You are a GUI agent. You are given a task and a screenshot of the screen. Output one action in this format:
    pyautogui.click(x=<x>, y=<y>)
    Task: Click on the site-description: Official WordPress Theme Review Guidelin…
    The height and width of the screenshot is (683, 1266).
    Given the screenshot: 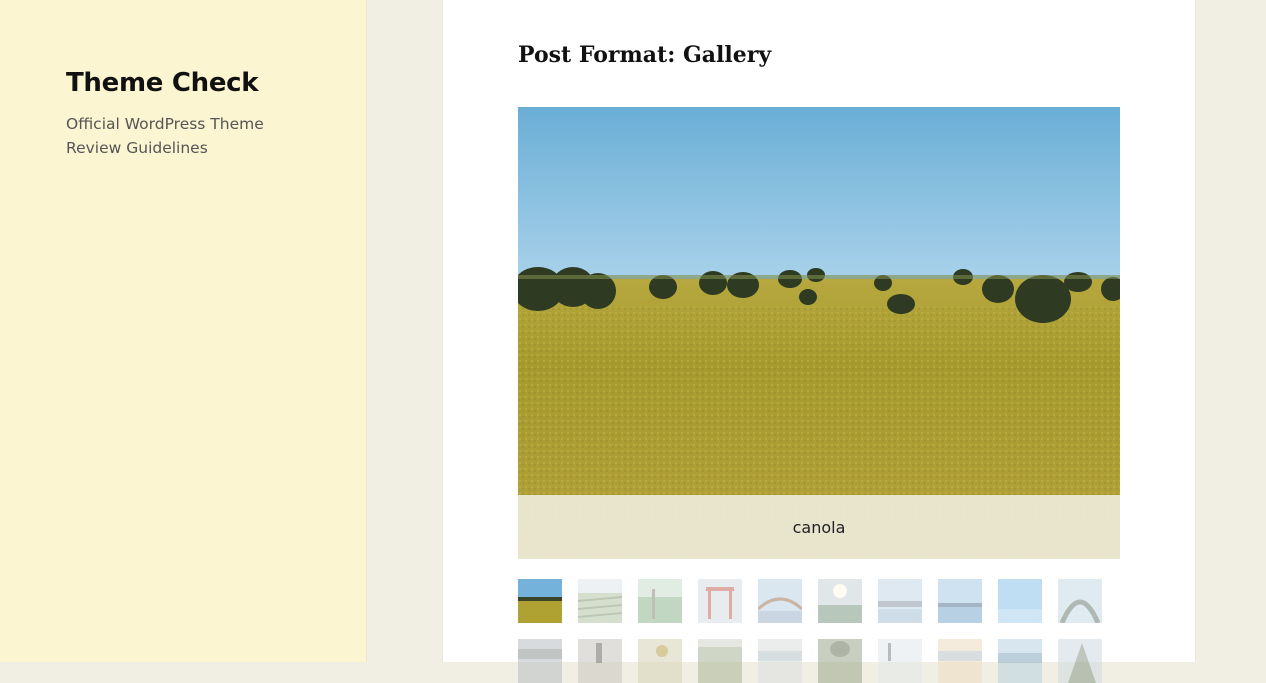 What is the action you would take?
    pyautogui.click(x=165, y=136)
    